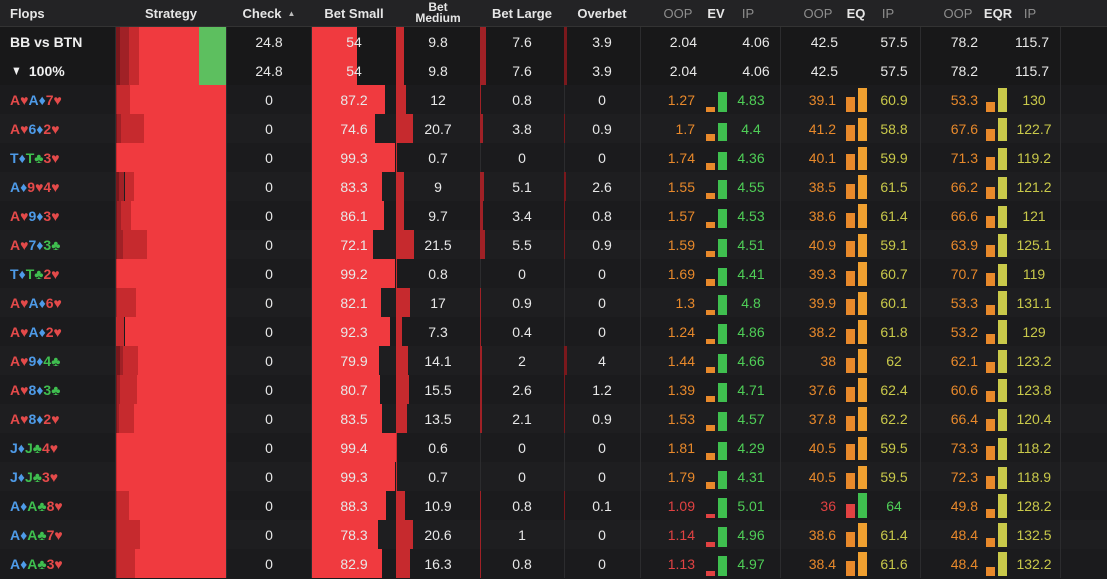 The height and width of the screenshot is (579, 1107). Describe the element at coordinates (60, 563) in the screenshot. I see `flop-cards: A ♦ A ♣ 3 ♥` at that location.